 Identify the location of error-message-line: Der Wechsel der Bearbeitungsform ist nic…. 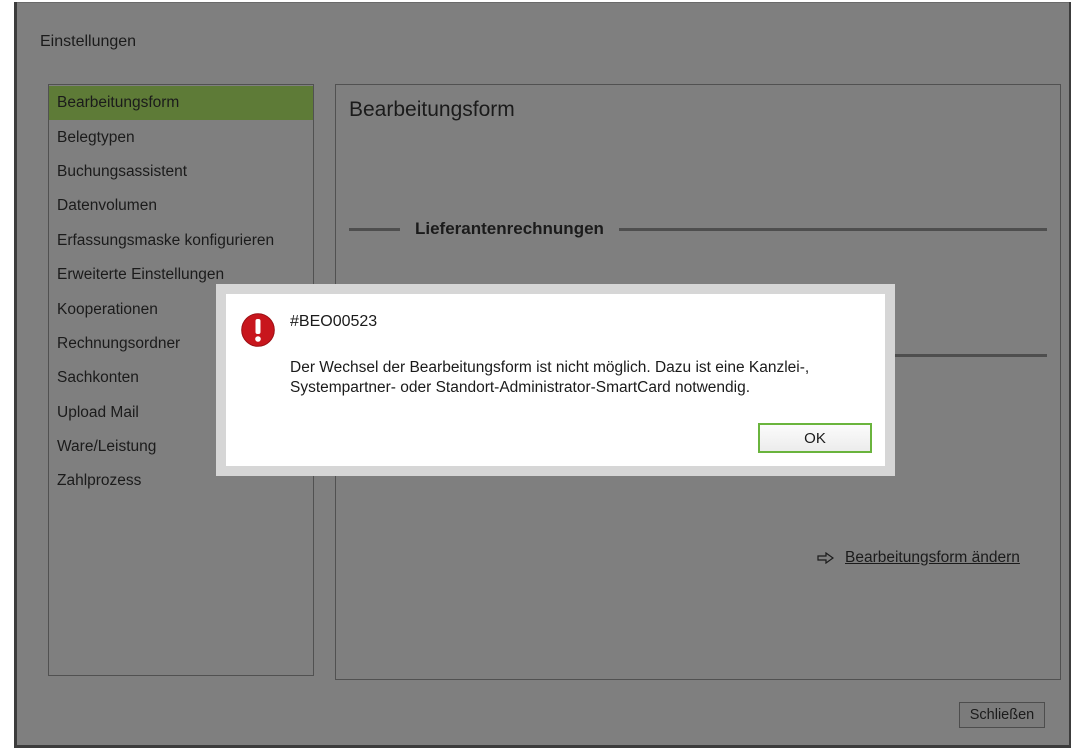
(550, 367).